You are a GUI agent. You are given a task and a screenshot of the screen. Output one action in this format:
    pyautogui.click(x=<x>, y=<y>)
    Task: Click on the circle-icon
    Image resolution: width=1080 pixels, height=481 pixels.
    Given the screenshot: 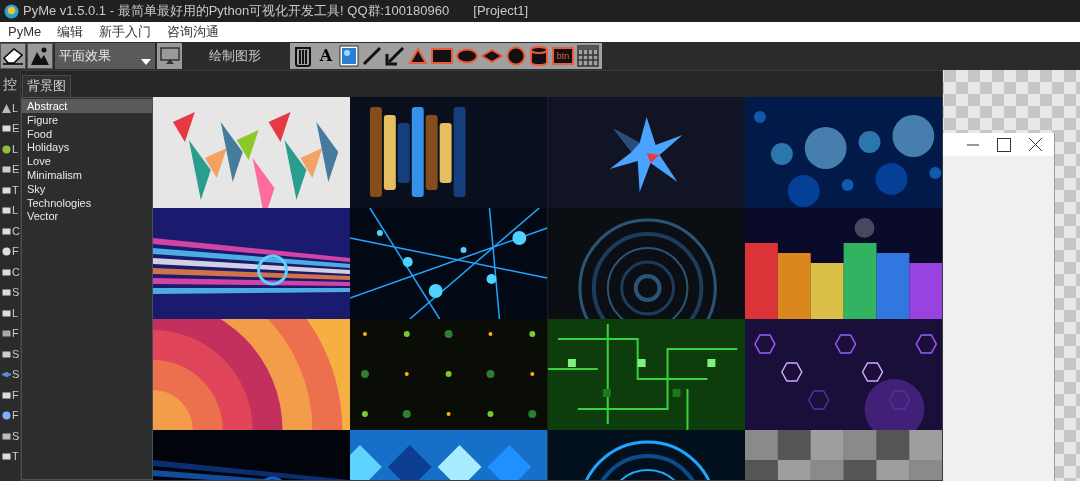 What is the action you would take?
    pyautogui.click(x=516, y=56)
    